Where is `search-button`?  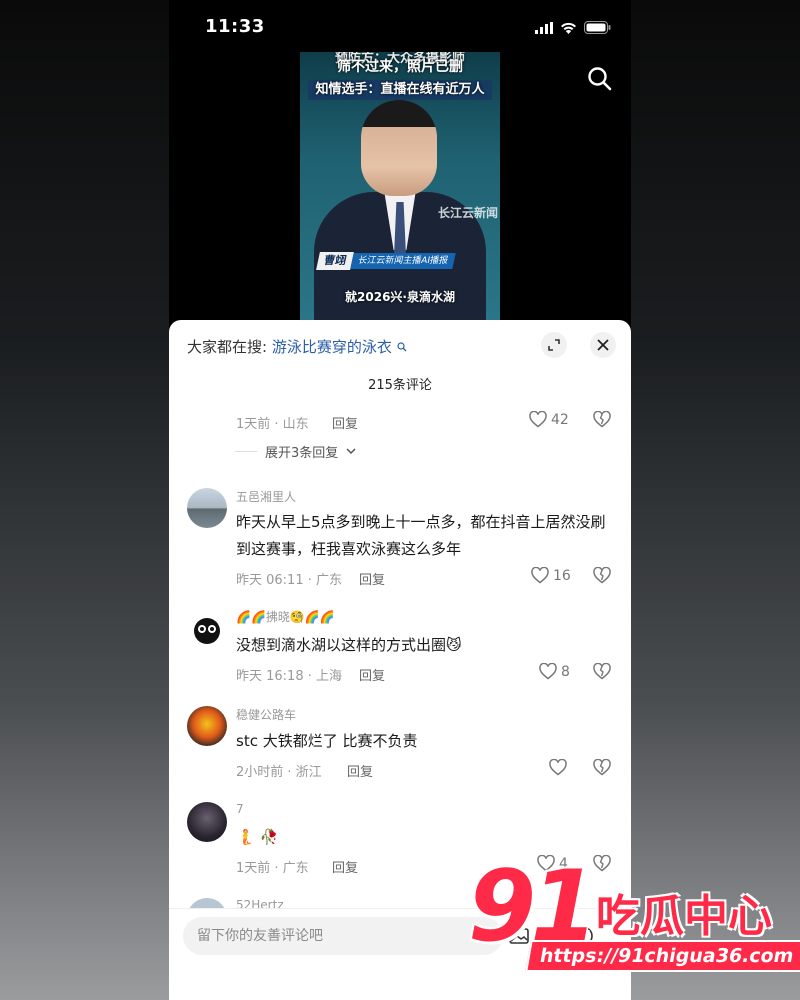 search-button is located at coordinates (600, 79).